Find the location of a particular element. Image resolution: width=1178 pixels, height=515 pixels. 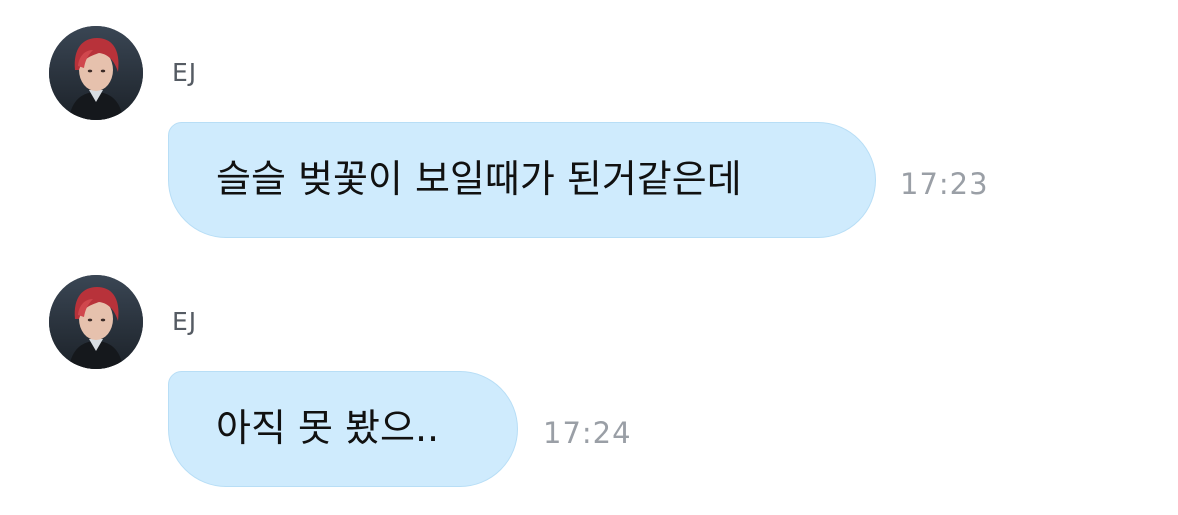

message-timestamp: 17:24 is located at coordinates (587, 433).